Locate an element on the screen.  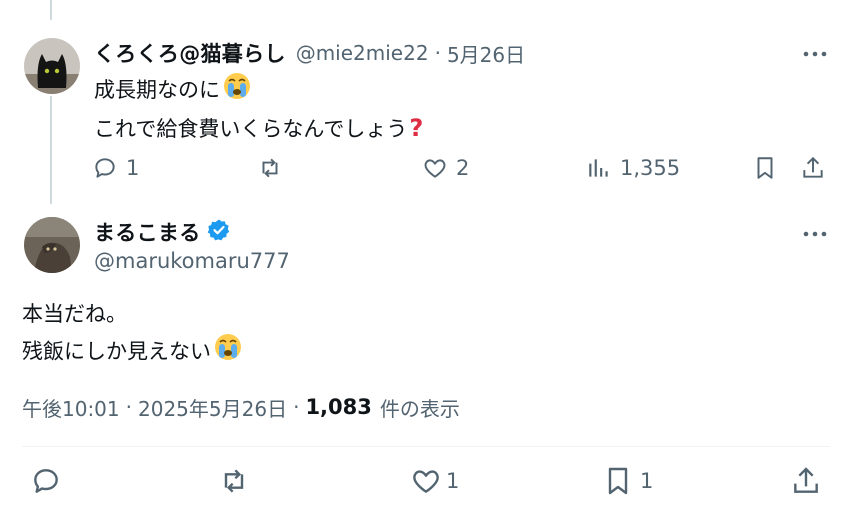
like-button: 1 is located at coordinates (434, 481).